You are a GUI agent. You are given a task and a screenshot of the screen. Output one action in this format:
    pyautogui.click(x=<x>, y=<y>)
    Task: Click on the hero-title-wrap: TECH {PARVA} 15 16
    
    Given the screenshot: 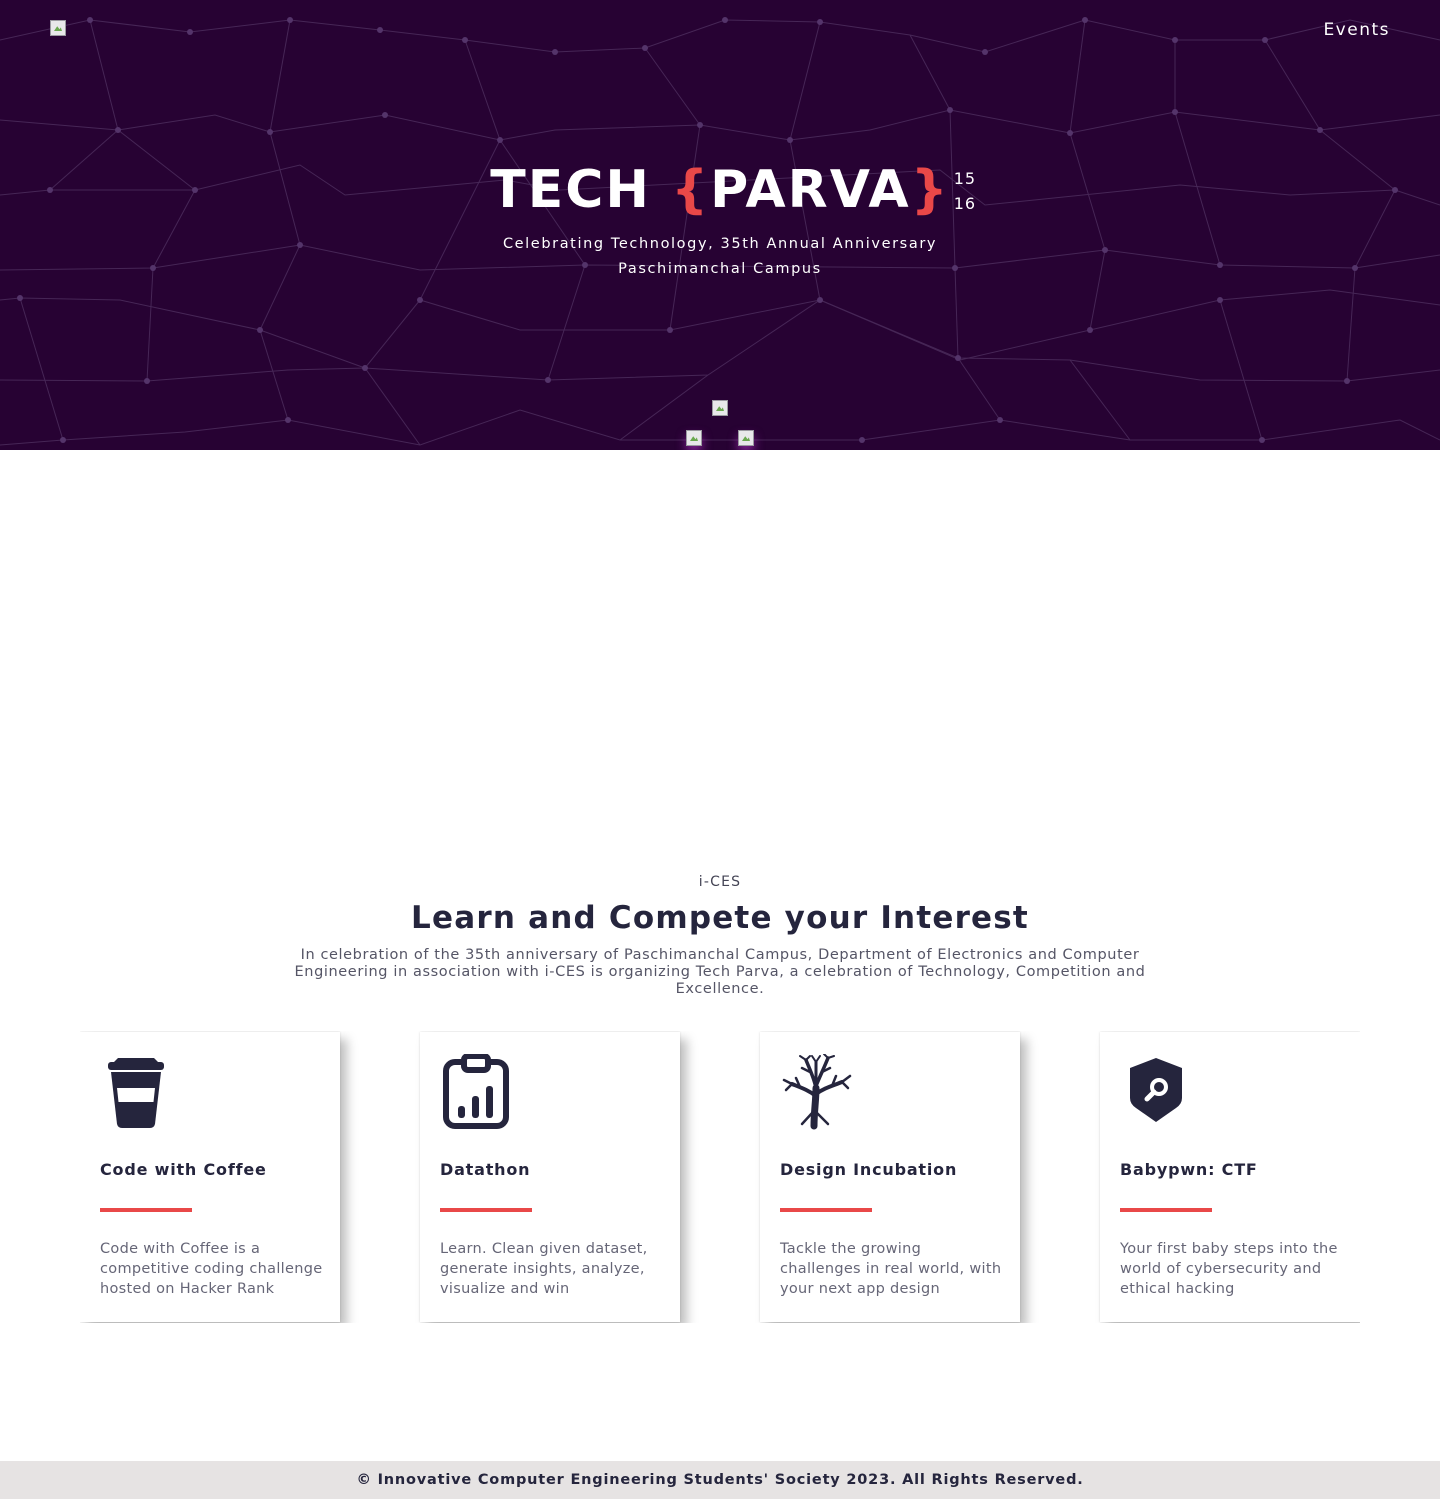 What is the action you would take?
    pyautogui.click(x=720, y=190)
    